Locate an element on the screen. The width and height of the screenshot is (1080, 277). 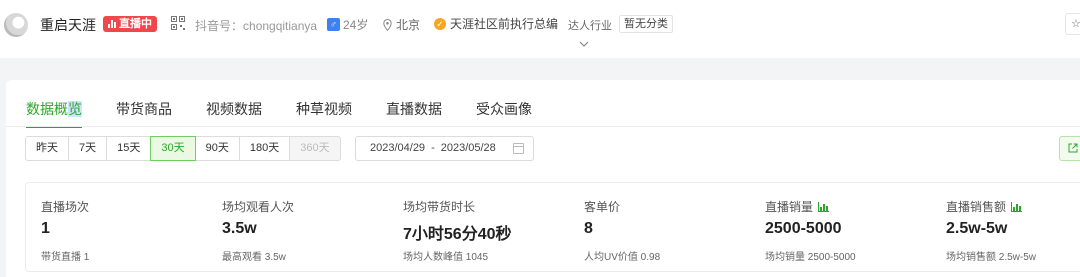
metric-value: 7小时56分40秒 is located at coordinates (457, 234).